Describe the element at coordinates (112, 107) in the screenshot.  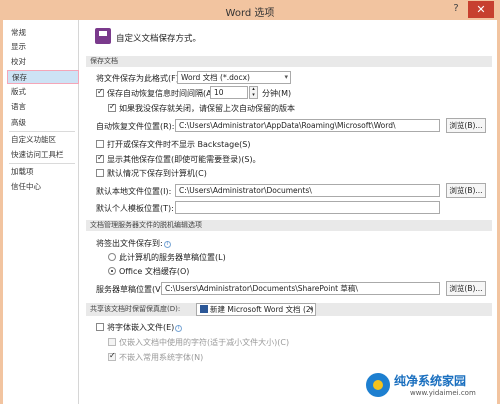
I see `keep-last-version-checkbox` at that location.